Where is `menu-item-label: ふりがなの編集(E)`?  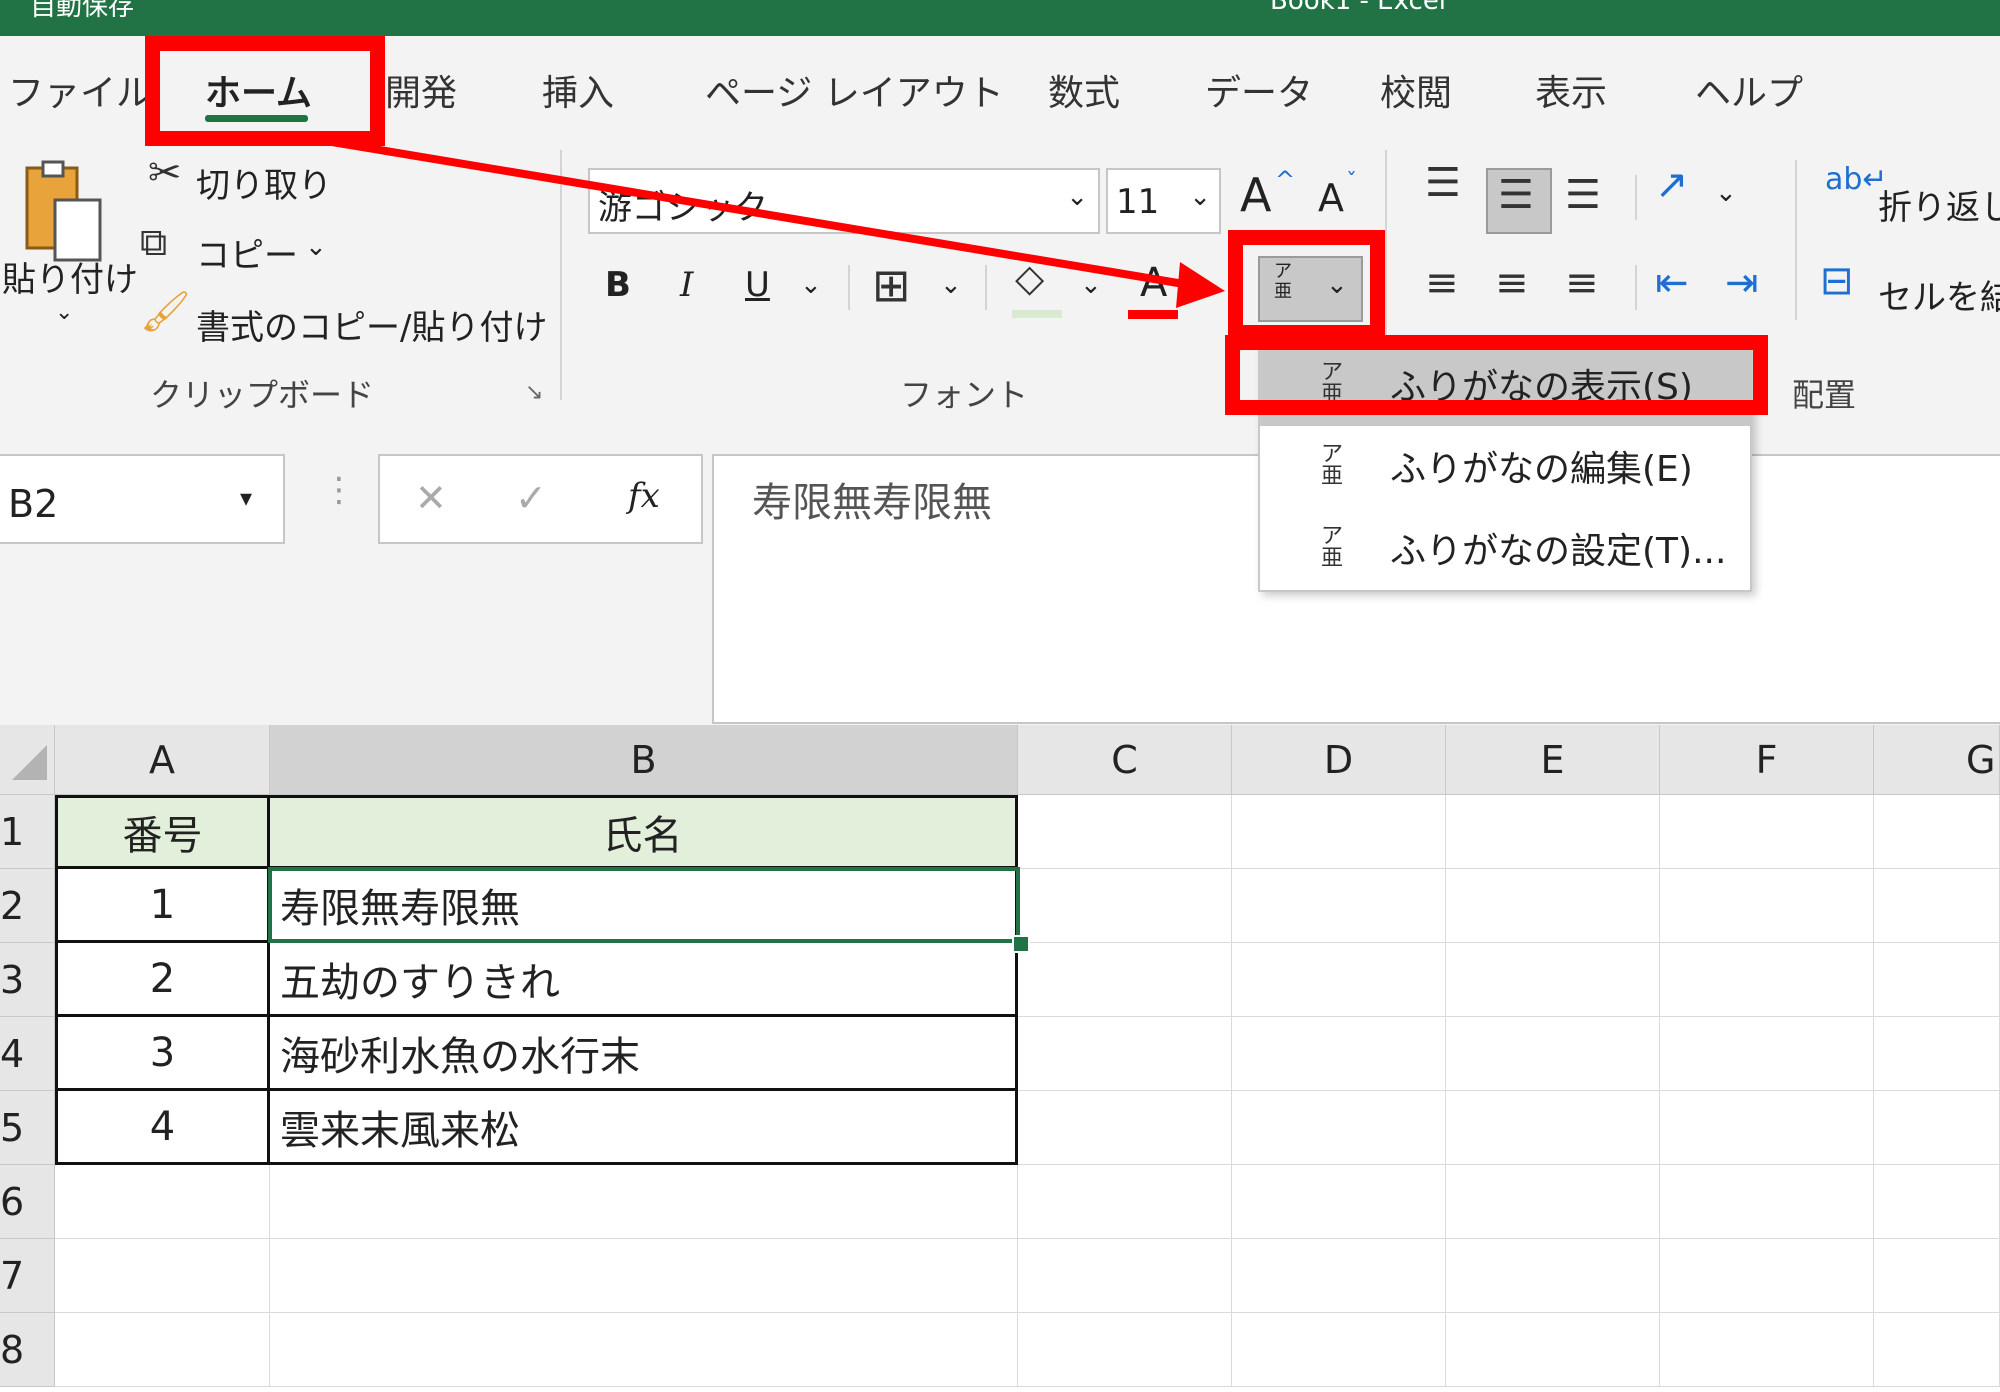
menu-item-label: ふりがなの編集(E) is located at coordinates (1541, 469).